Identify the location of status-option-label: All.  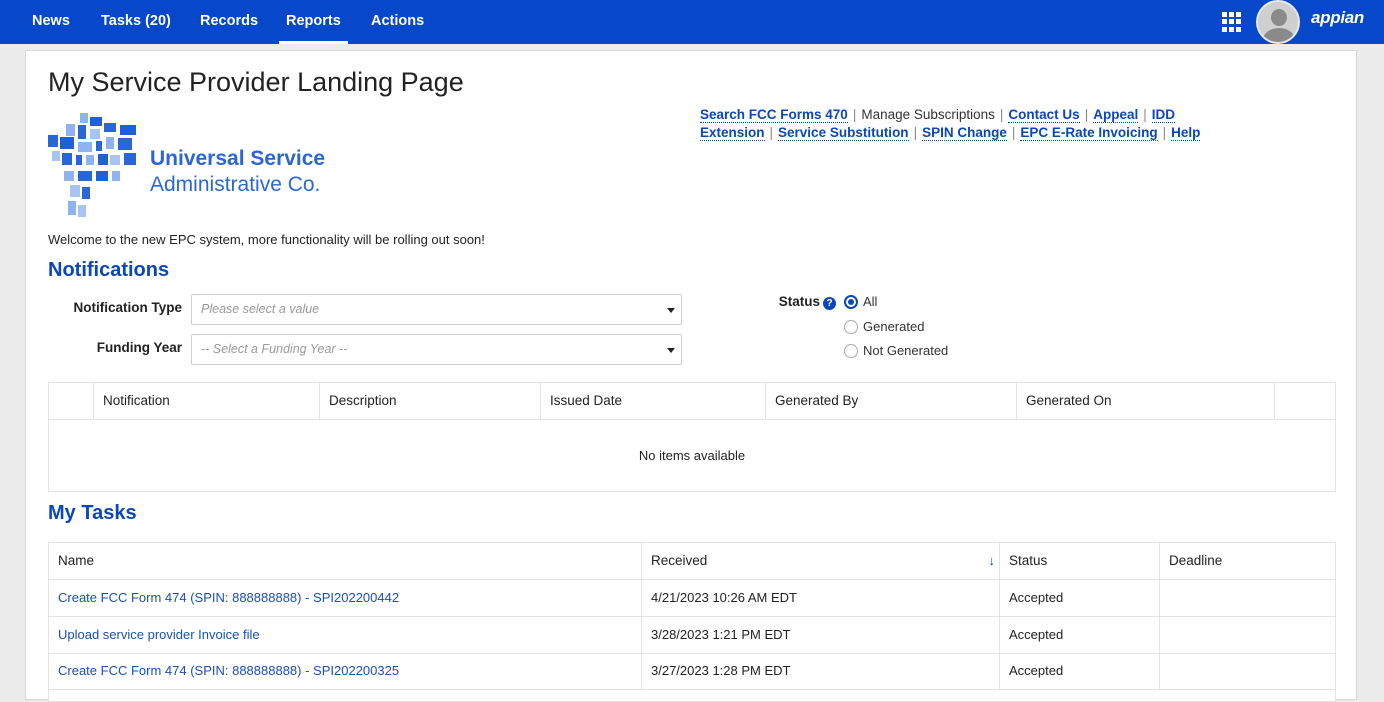
(870, 301).